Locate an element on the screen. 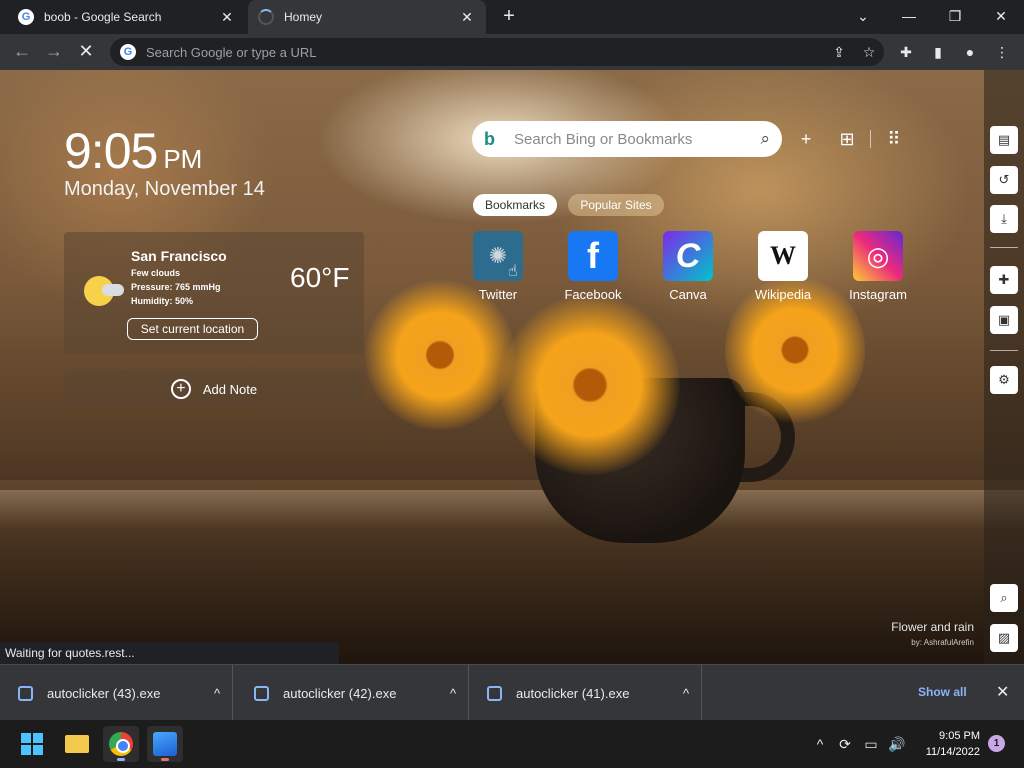 This screenshot has width=1024, height=768. apps-grid-icon: ⠿ is located at coordinates (894, 139).